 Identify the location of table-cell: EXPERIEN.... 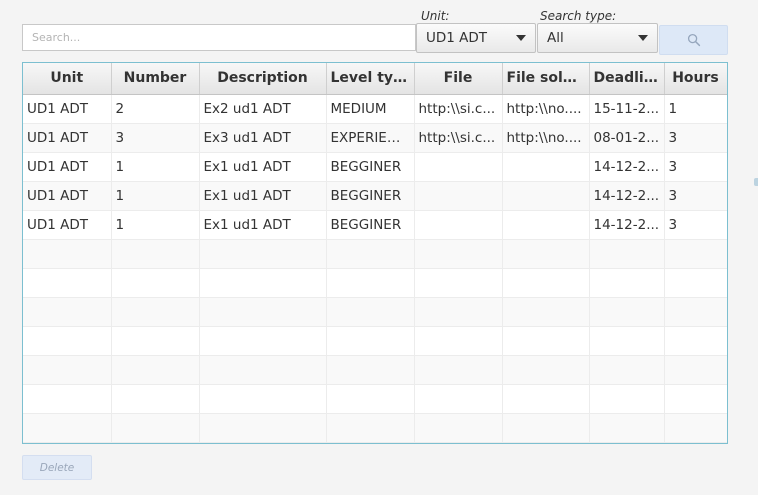
(370, 138).